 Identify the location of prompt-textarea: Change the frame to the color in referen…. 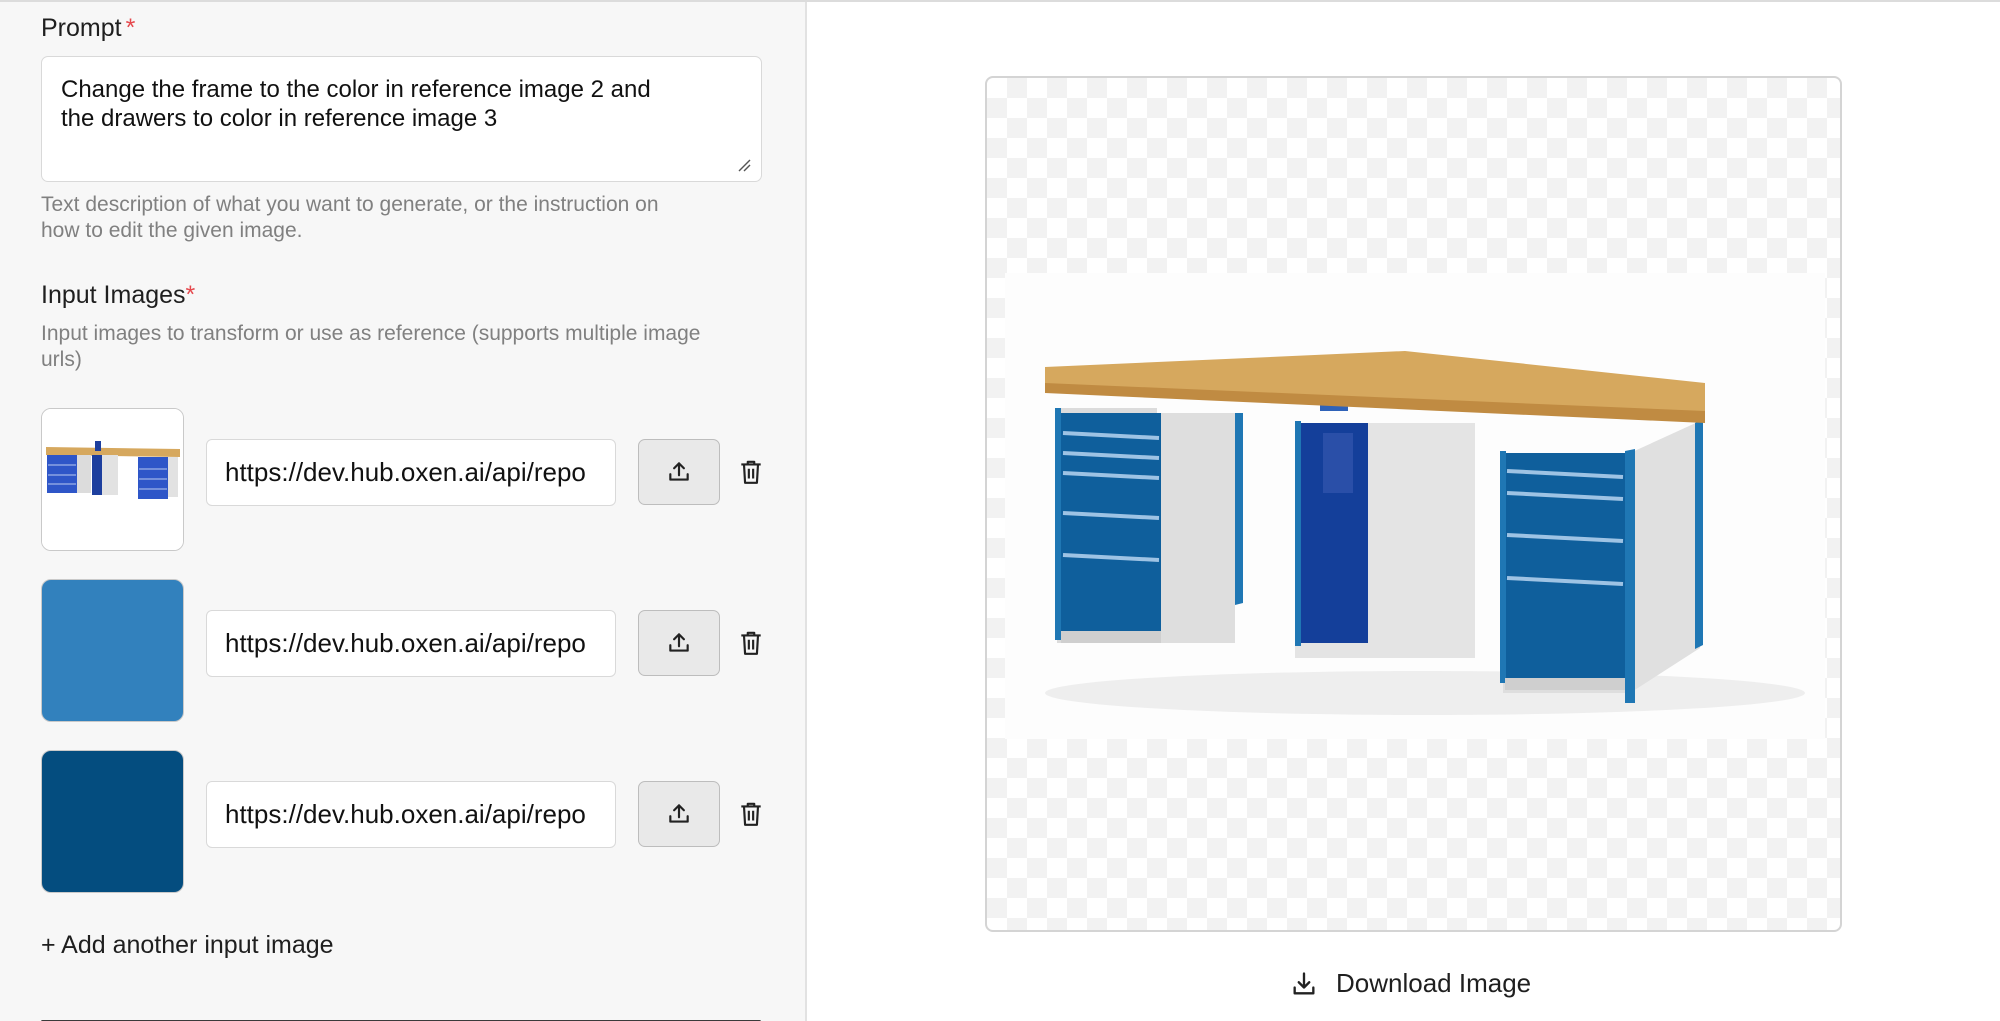
(401, 119).